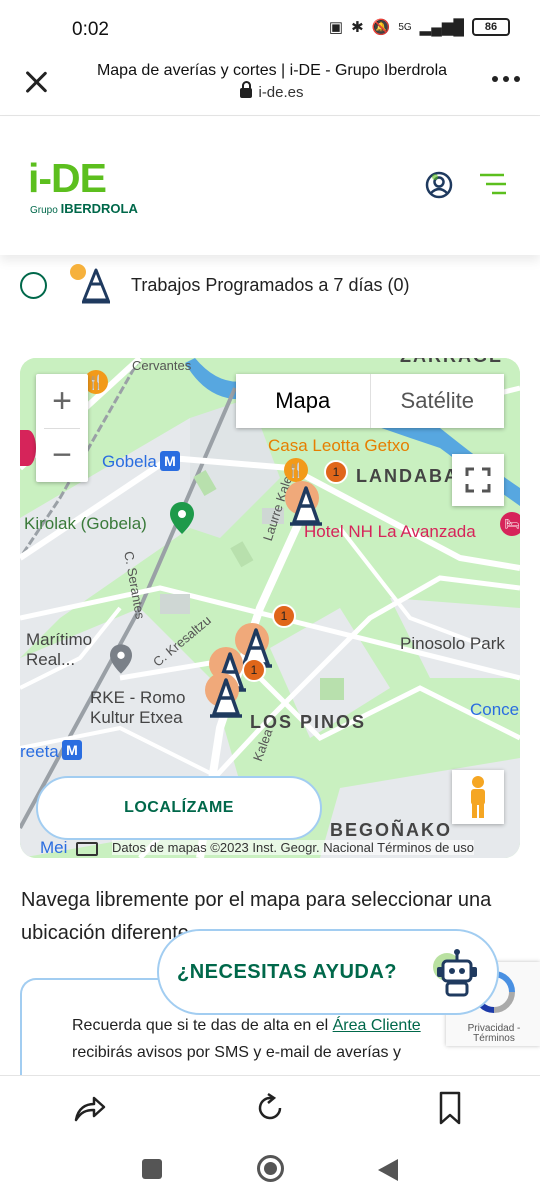 The image size is (540, 1200). What do you see at coordinates (85, 524) in the screenshot?
I see `map-label-poi: Kirolak (Gobela)` at bounding box center [85, 524].